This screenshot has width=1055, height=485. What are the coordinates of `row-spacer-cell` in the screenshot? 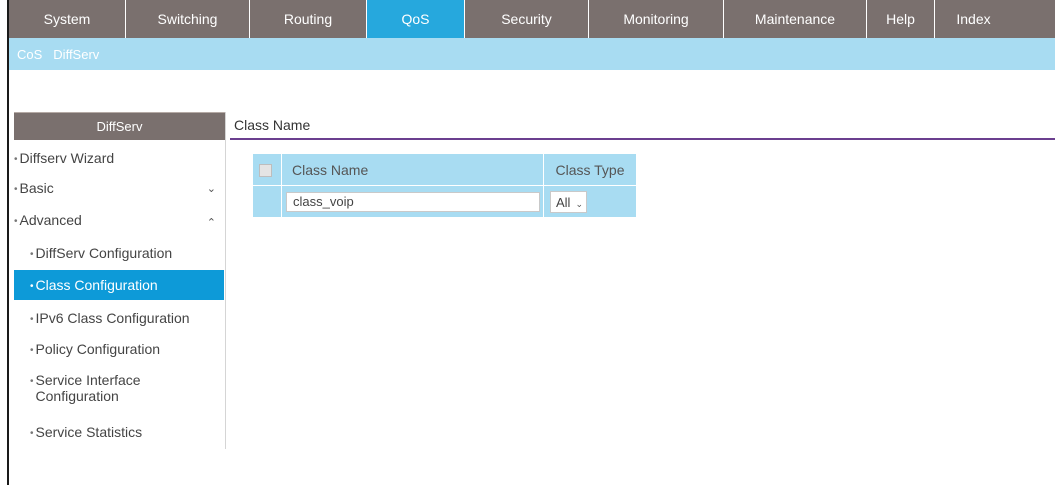 It's located at (267, 201).